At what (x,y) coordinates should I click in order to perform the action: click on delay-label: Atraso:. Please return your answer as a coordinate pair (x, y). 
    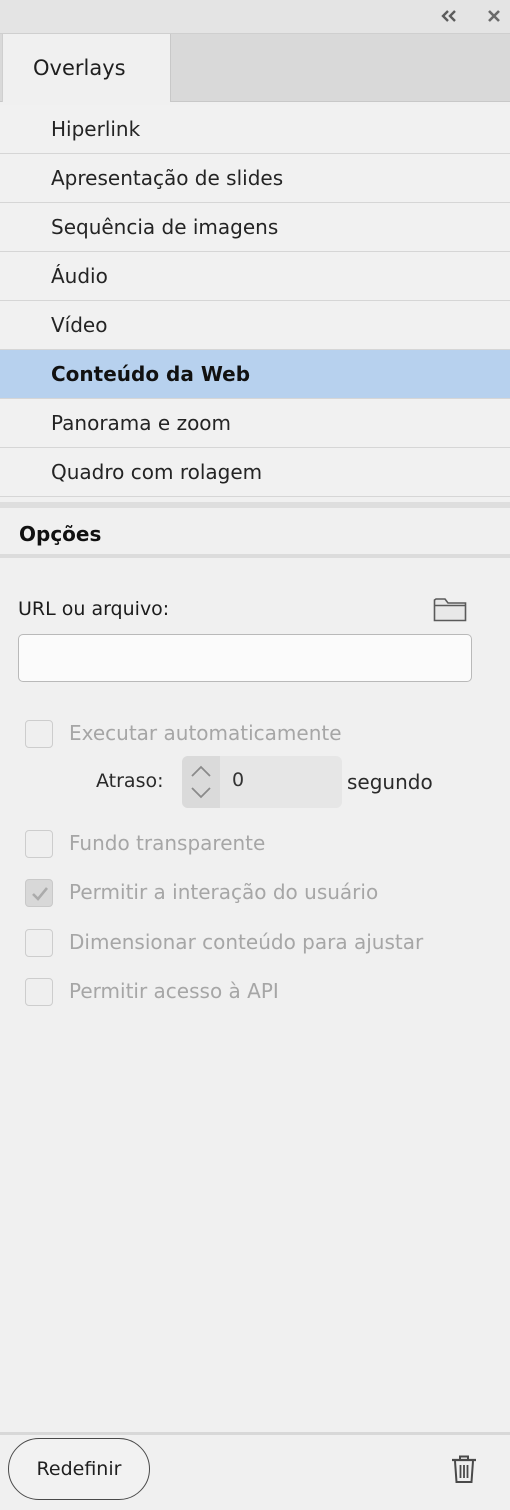
    Looking at the image, I should click on (130, 781).